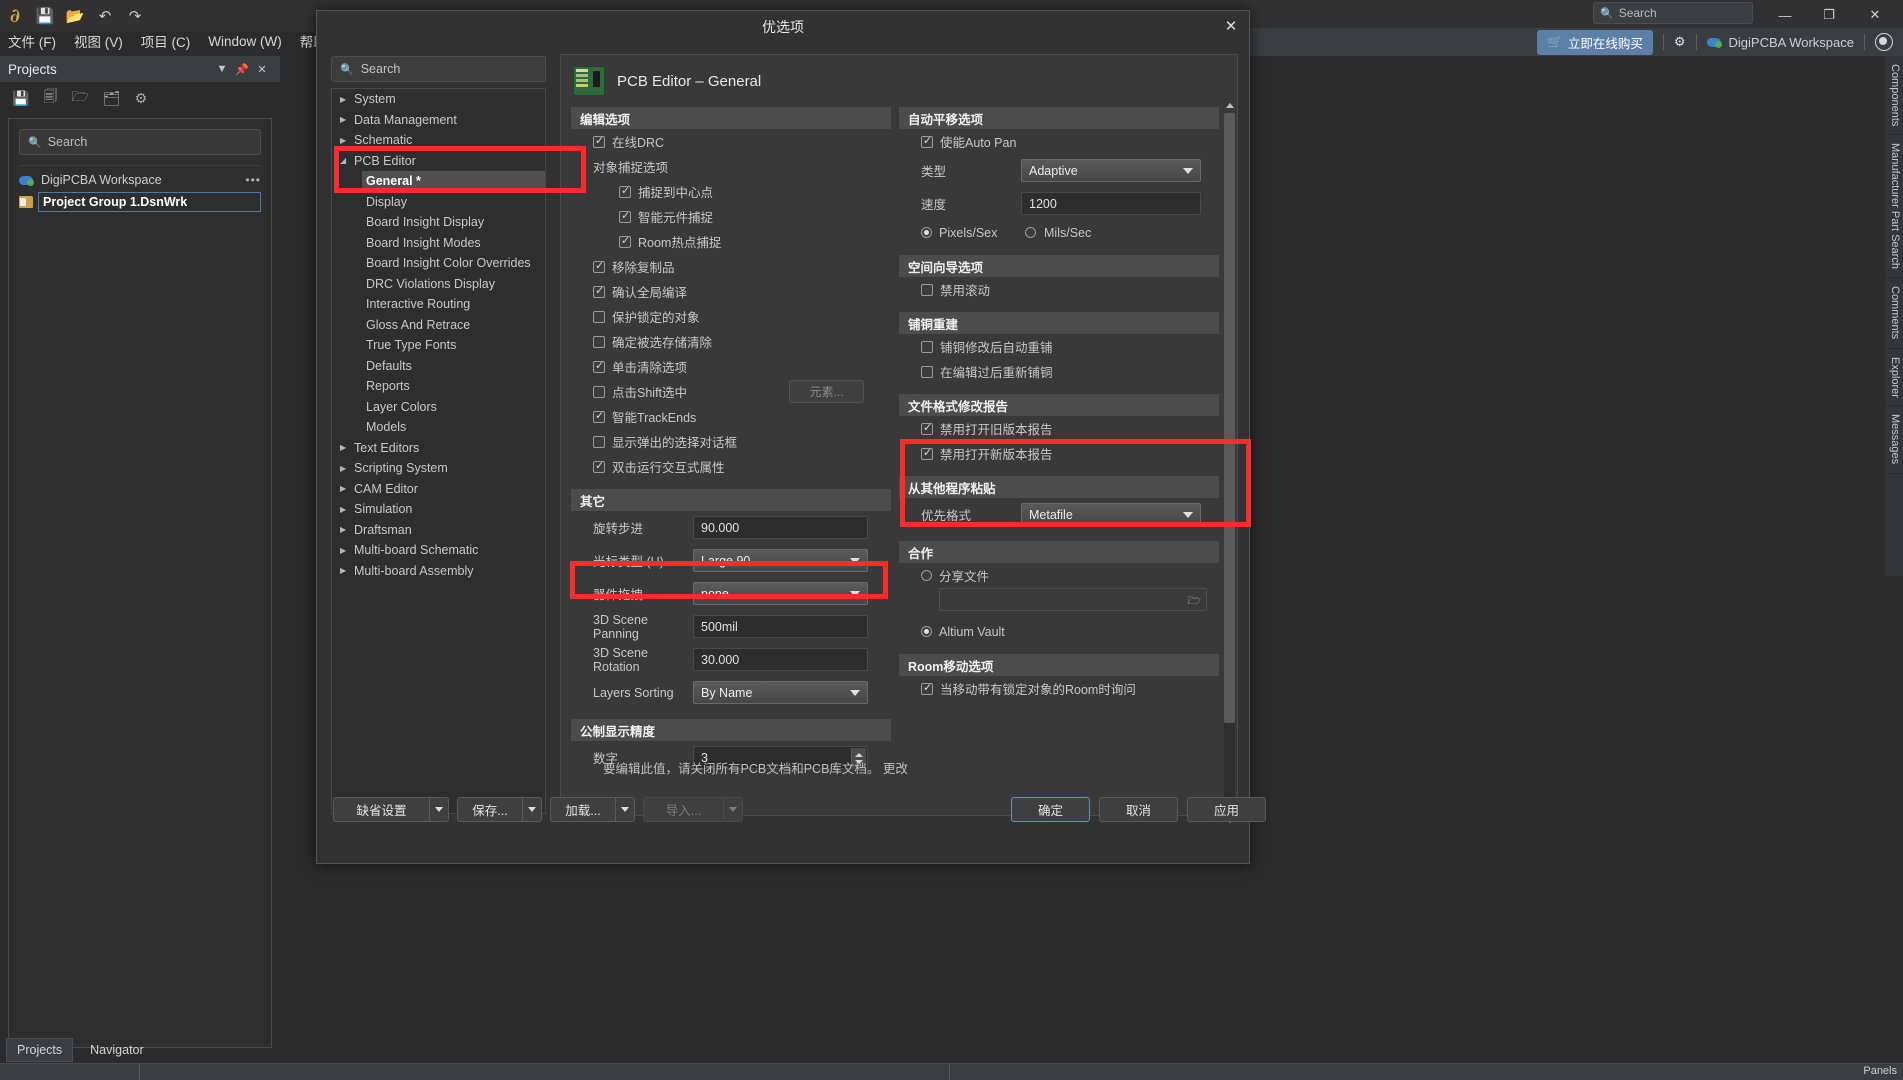 This screenshot has width=1903, height=1080. What do you see at coordinates (1884, 42) in the screenshot?
I see `user-avatar-icon` at bounding box center [1884, 42].